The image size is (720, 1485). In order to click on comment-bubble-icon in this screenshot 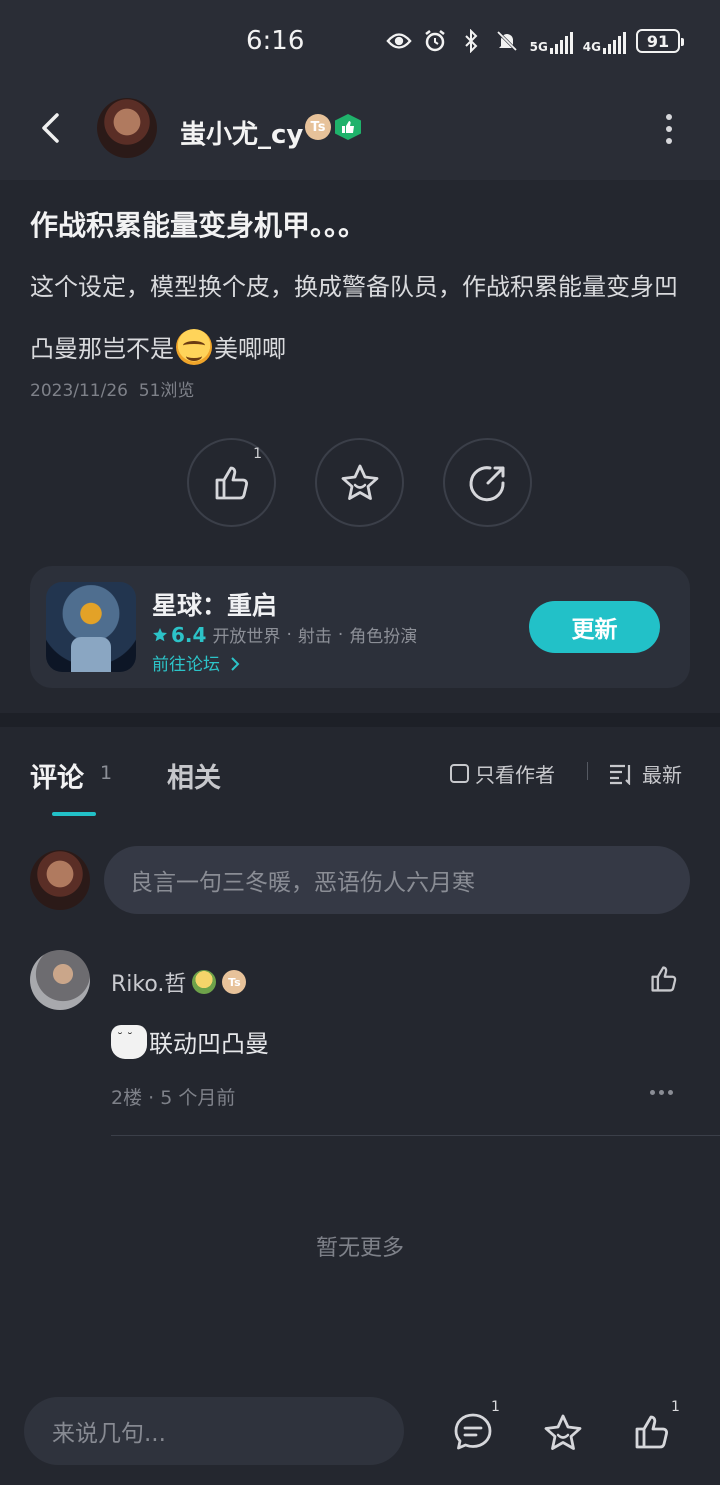, I will do `click(473, 1431)`.